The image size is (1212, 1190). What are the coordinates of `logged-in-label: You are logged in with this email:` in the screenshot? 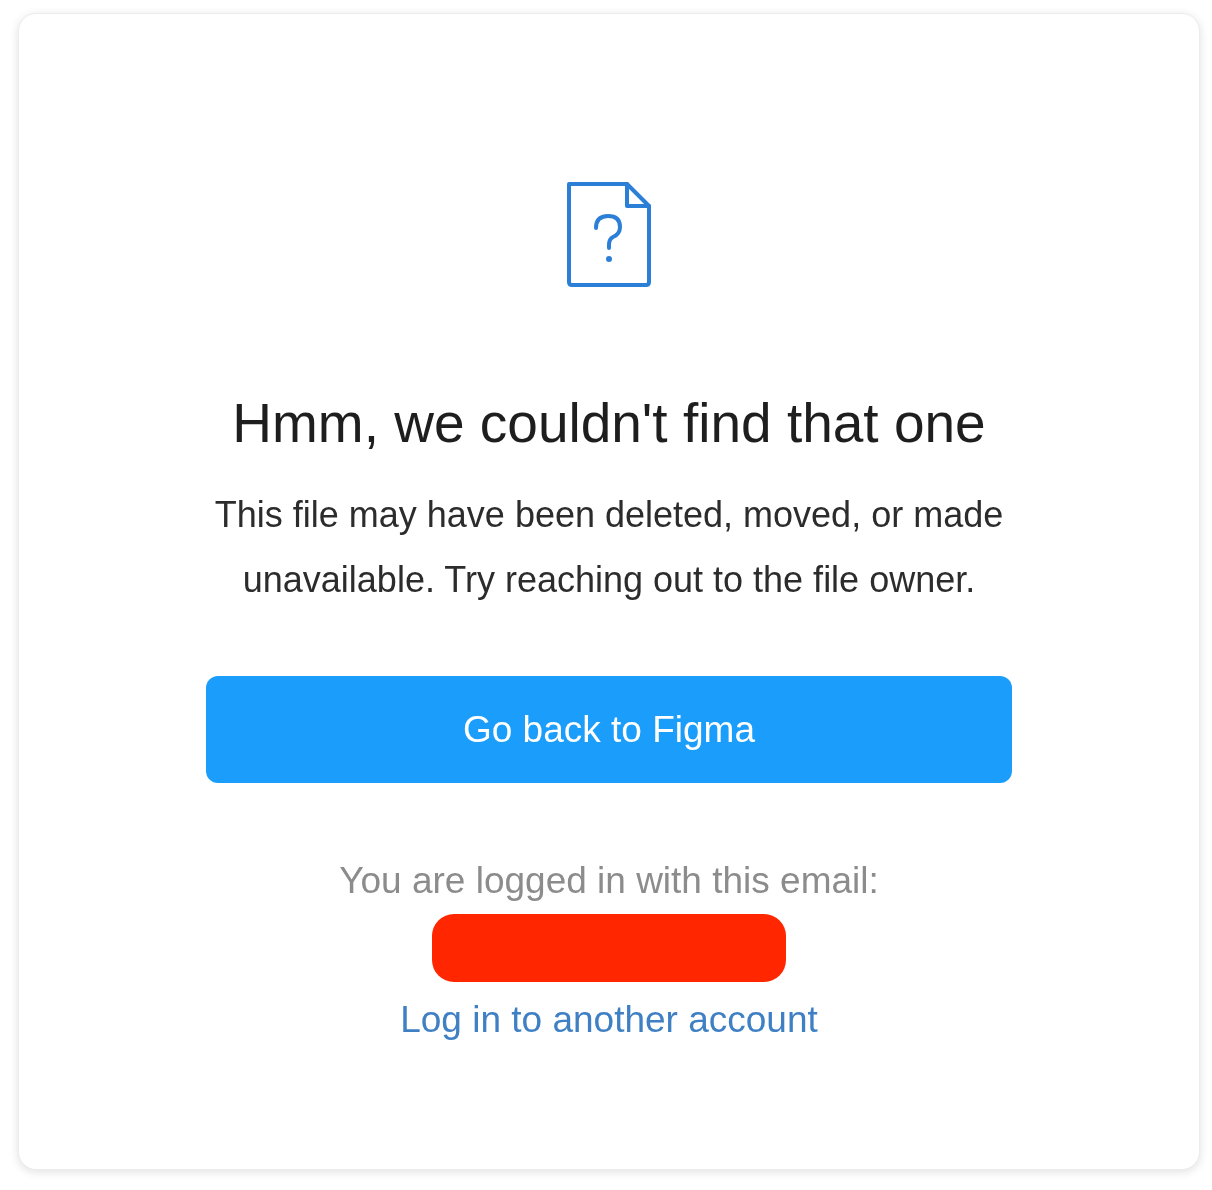 It's located at (609, 881).